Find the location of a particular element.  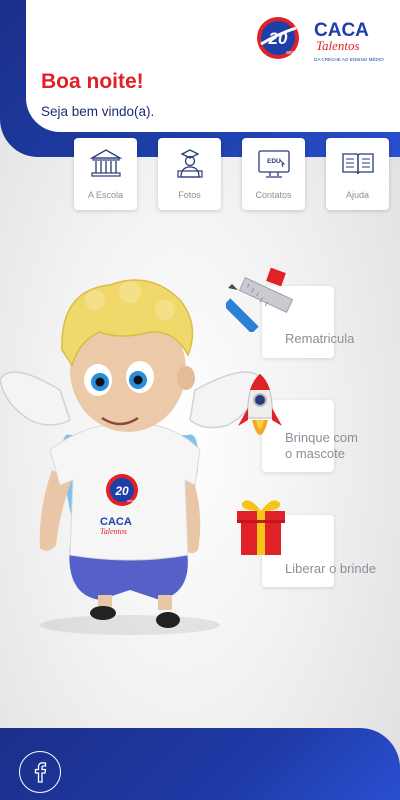

facebook-icon is located at coordinates (40, 772).